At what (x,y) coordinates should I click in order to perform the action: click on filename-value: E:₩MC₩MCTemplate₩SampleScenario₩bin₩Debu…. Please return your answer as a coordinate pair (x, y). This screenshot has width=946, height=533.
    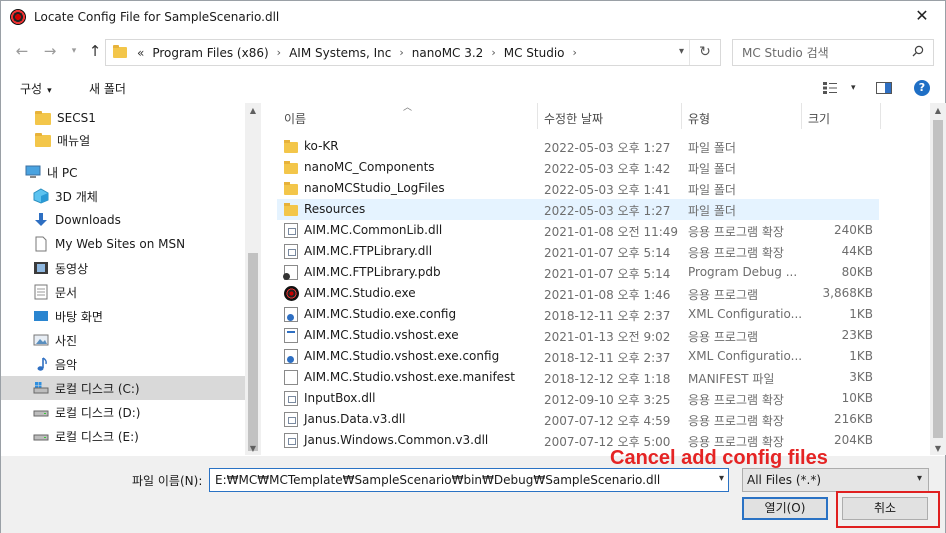
    Looking at the image, I should click on (437, 480).